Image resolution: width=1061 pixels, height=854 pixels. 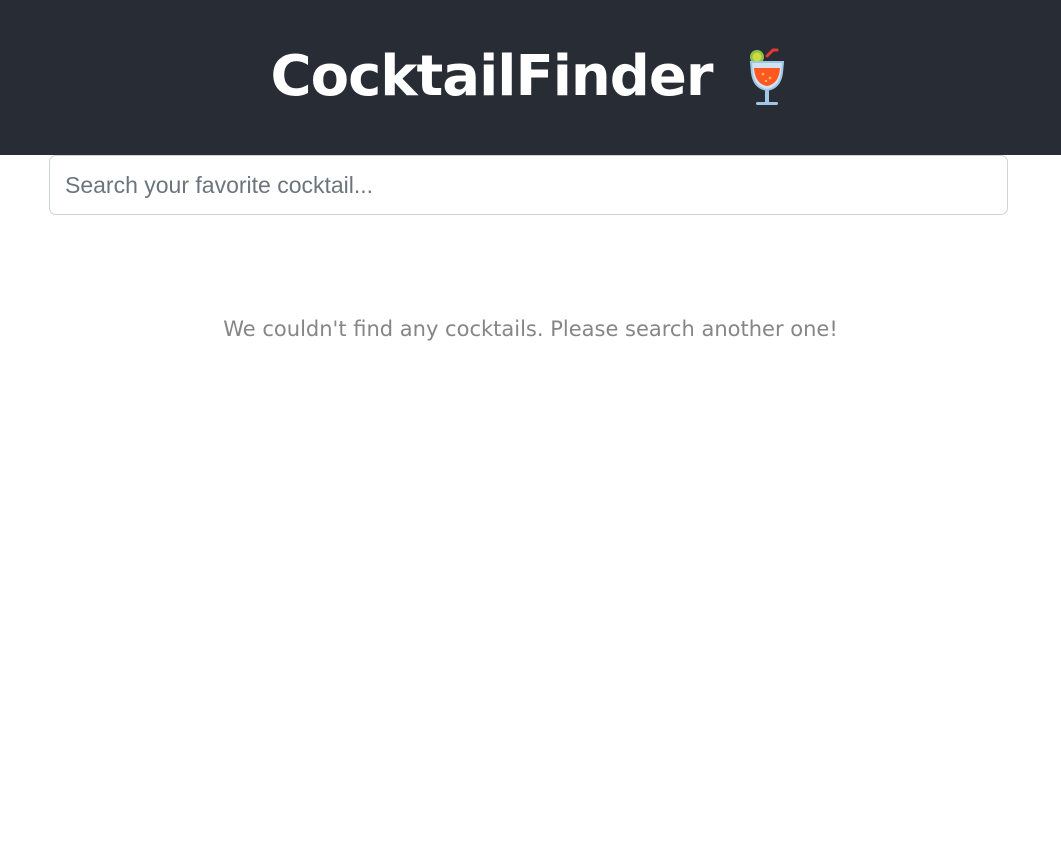 I want to click on search-input, so click(x=528, y=185).